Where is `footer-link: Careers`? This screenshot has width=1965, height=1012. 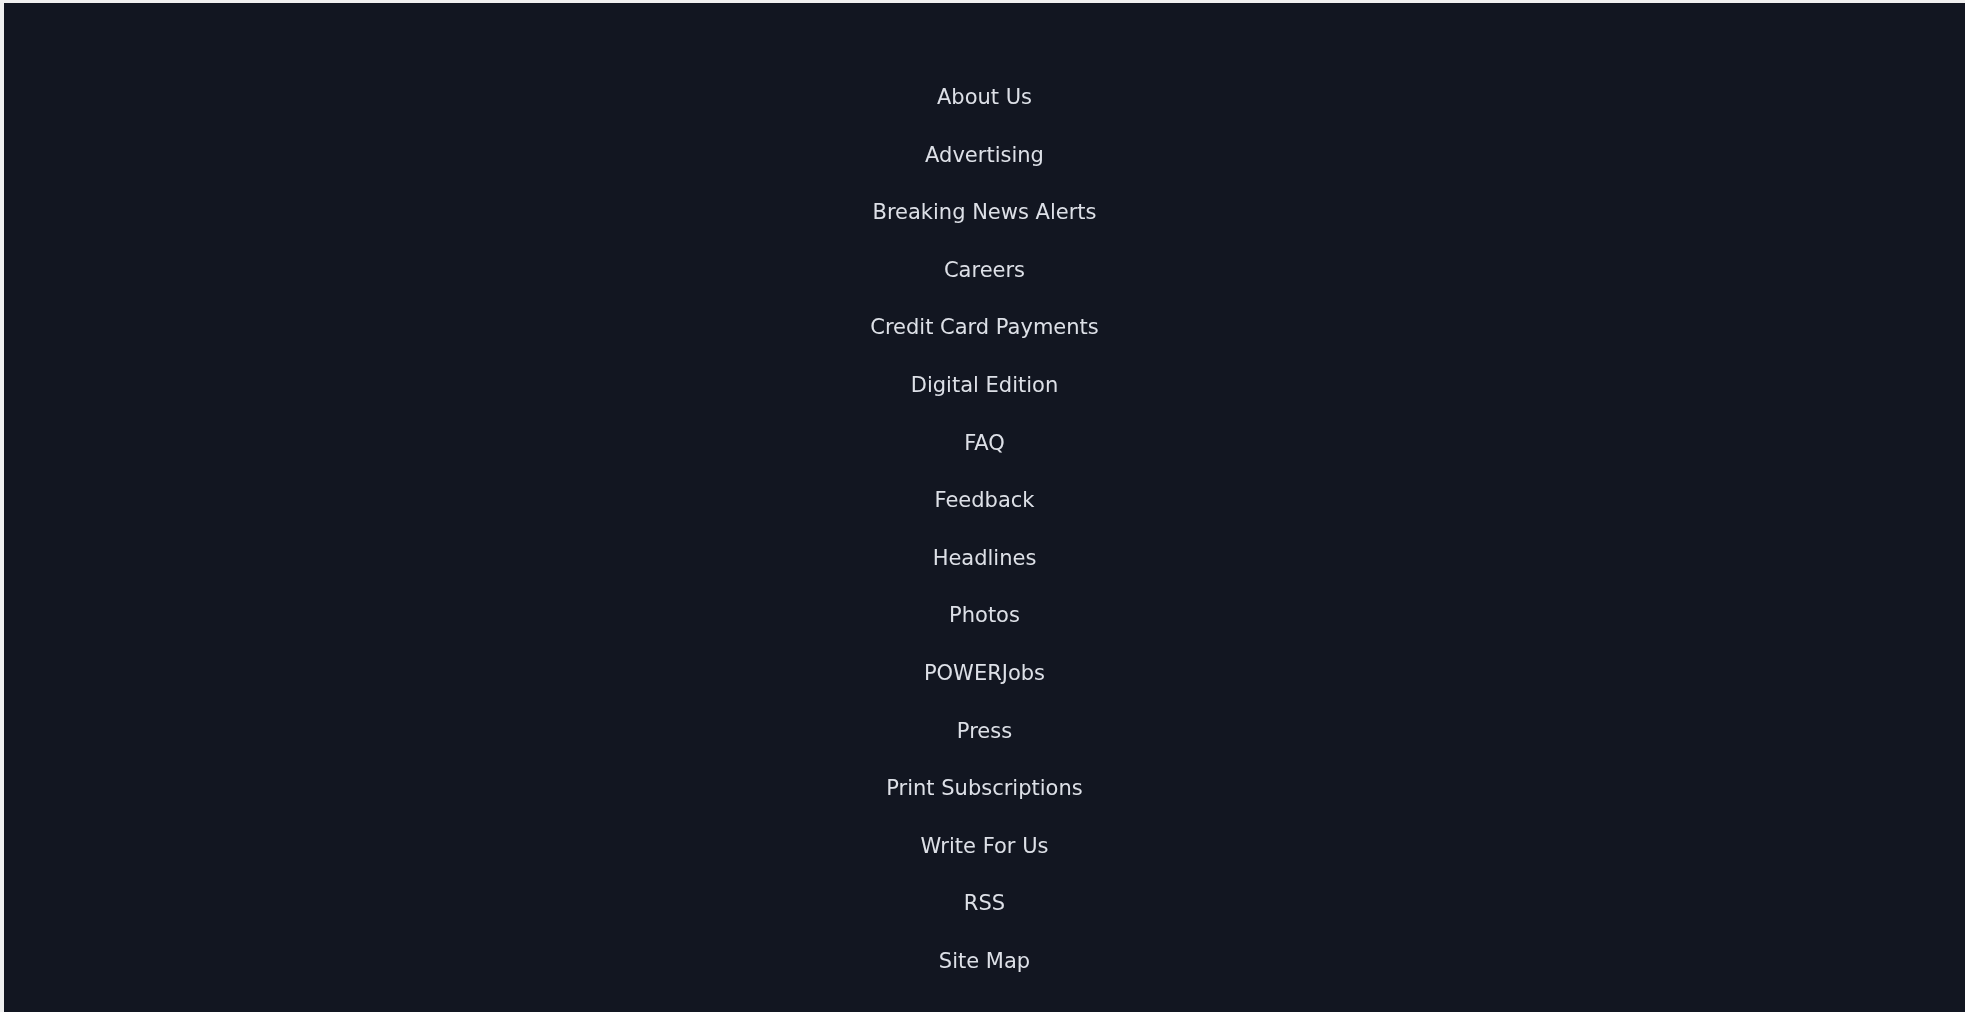
footer-link: Careers is located at coordinates (984, 270).